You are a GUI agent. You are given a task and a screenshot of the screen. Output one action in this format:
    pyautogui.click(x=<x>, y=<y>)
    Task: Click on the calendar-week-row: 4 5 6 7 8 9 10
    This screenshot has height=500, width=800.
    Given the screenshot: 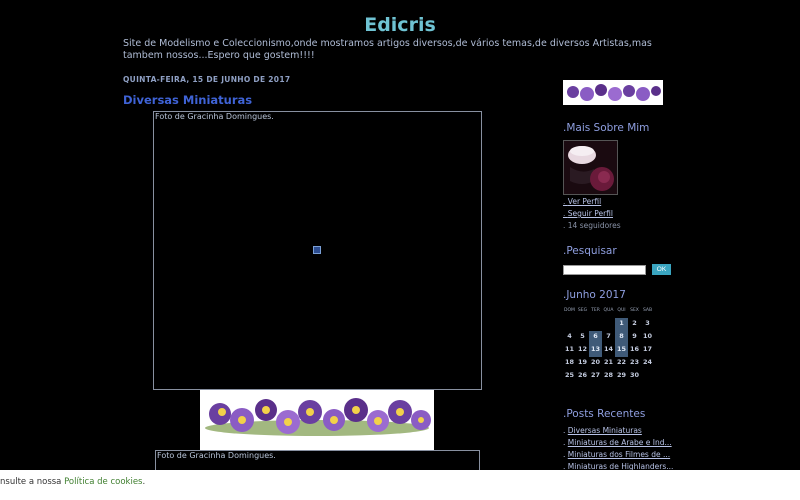 What is the action you would take?
    pyautogui.click(x=608, y=337)
    